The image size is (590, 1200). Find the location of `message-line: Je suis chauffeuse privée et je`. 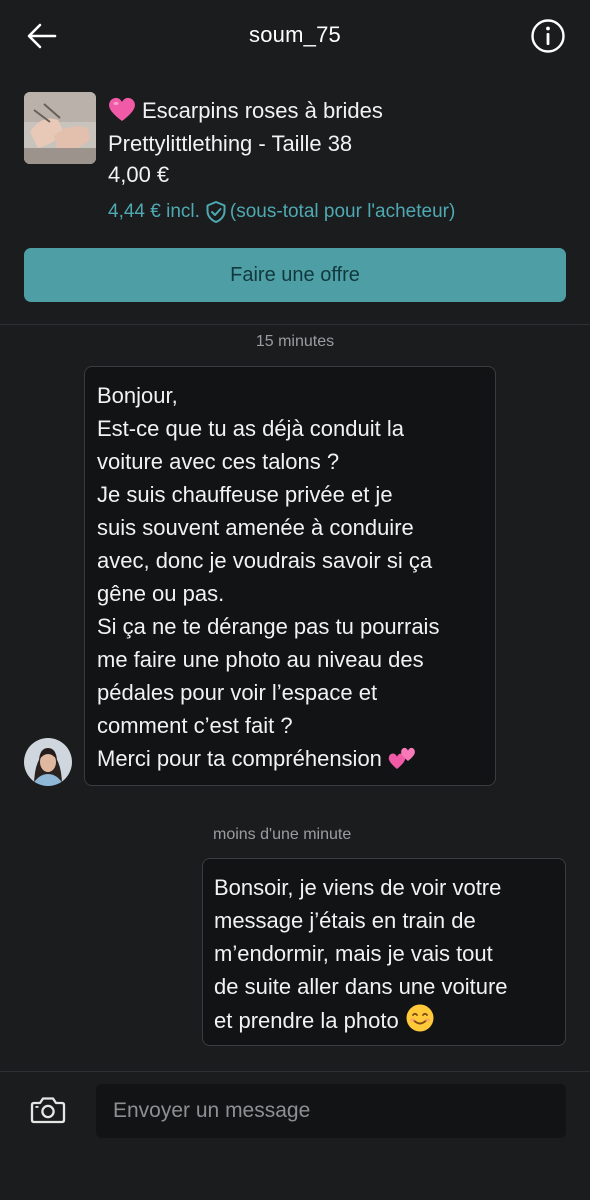

message-line: Je suis chauffeuse privée et je is located at coordinates (245, 494).